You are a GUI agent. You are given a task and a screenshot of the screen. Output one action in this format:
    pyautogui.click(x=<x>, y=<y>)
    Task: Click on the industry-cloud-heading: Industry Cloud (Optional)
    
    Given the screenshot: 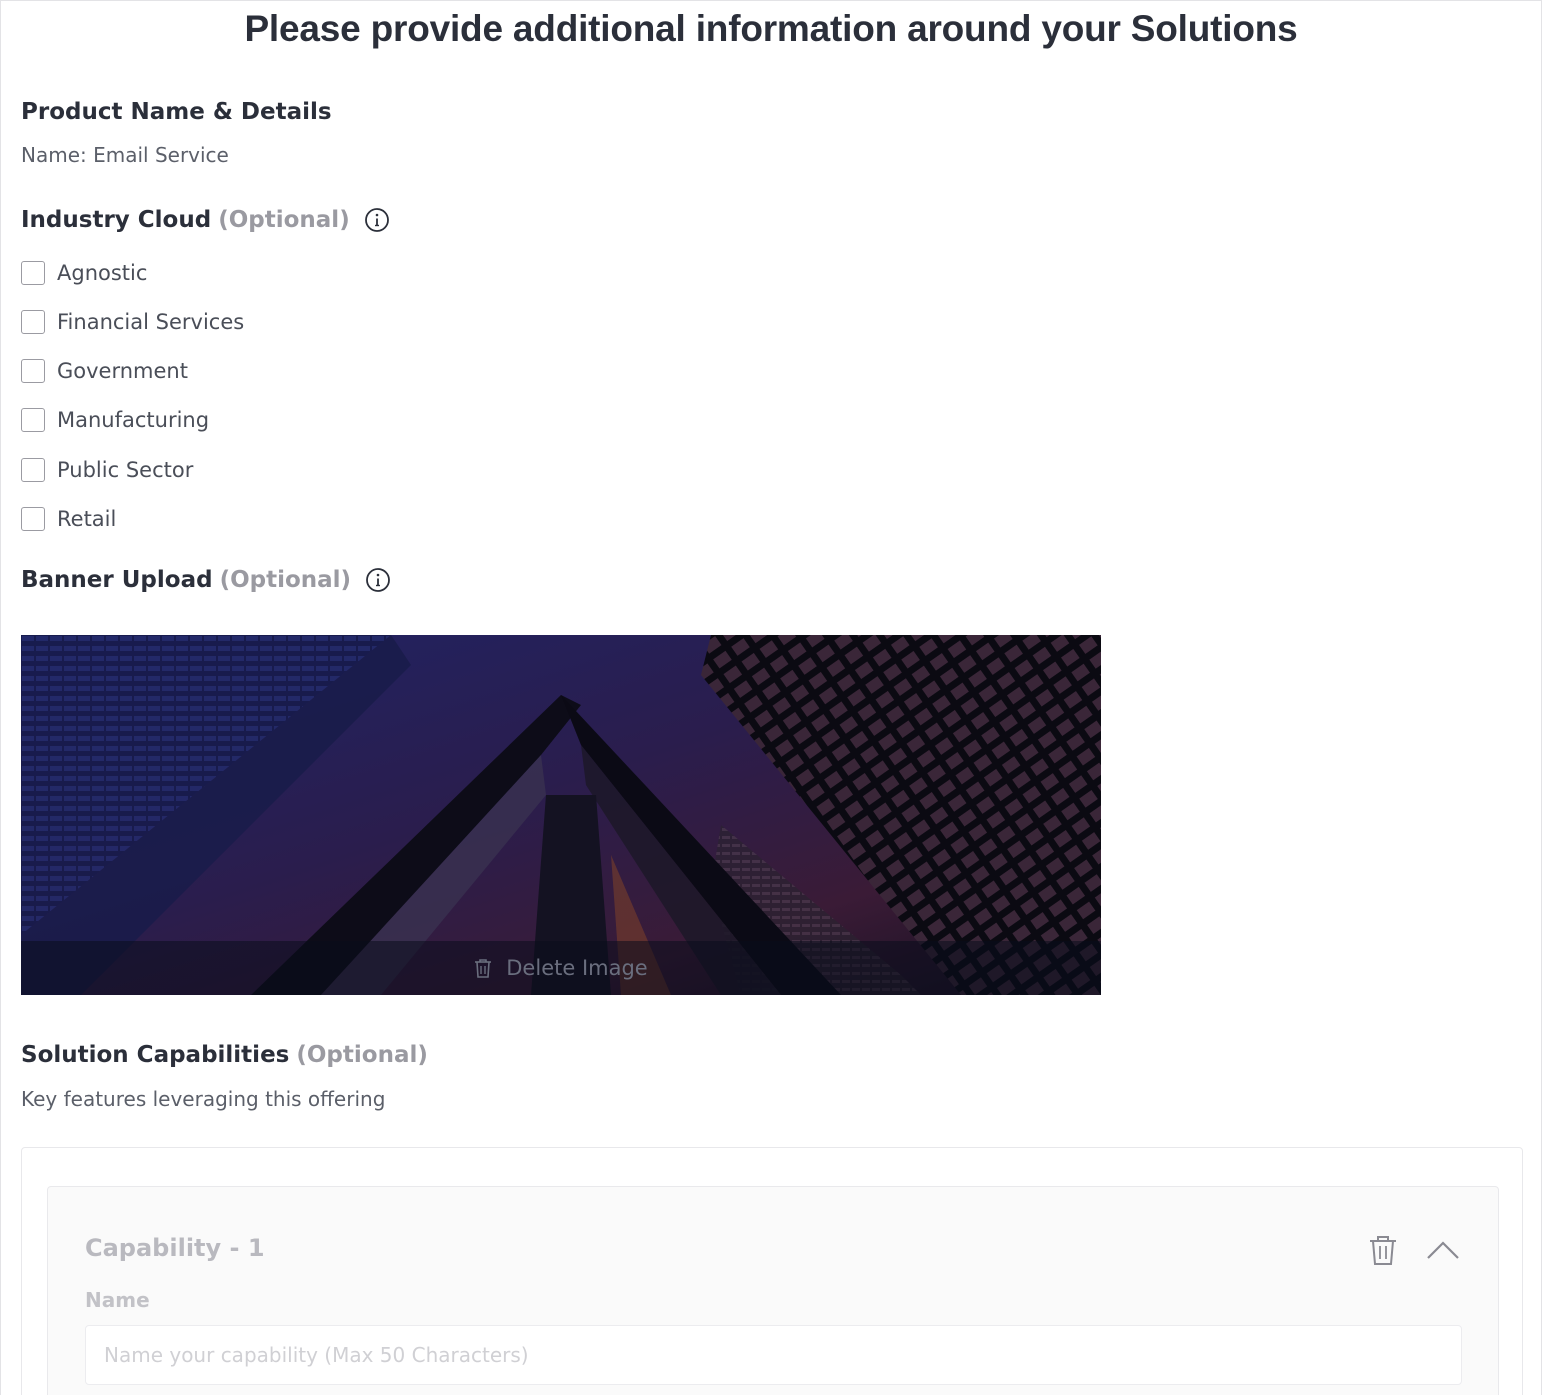 What is the action you would take?
    pyautogui.click(x=205, y=220)
    